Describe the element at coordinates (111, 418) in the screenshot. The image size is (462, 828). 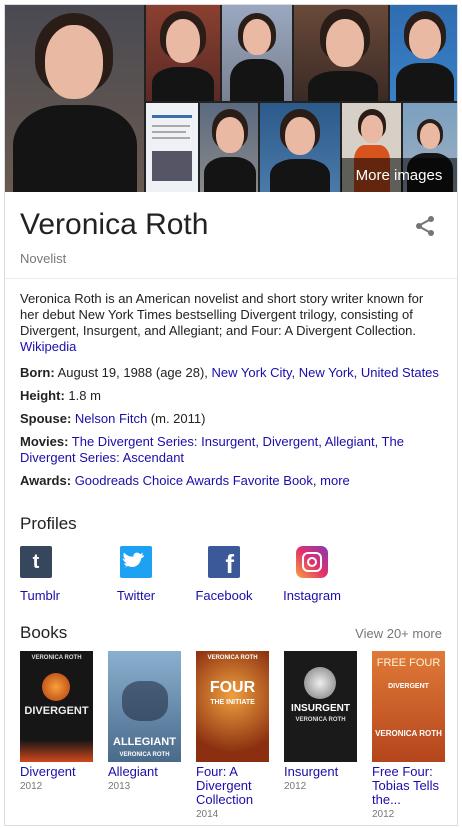
I see `fact-spouse-link: Nelson Fitch` at that location.